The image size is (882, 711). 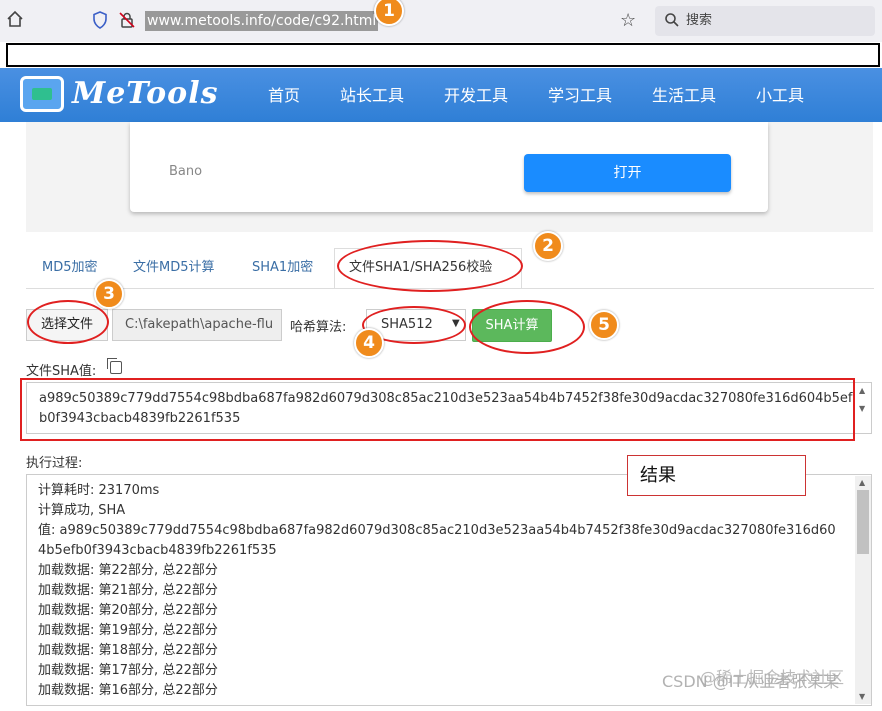 What do you see at coordinates (862, 390) in the screenshot?
I see `sha-scroll-up-arrow-icon: ▲` at bounding box center [862, 390].